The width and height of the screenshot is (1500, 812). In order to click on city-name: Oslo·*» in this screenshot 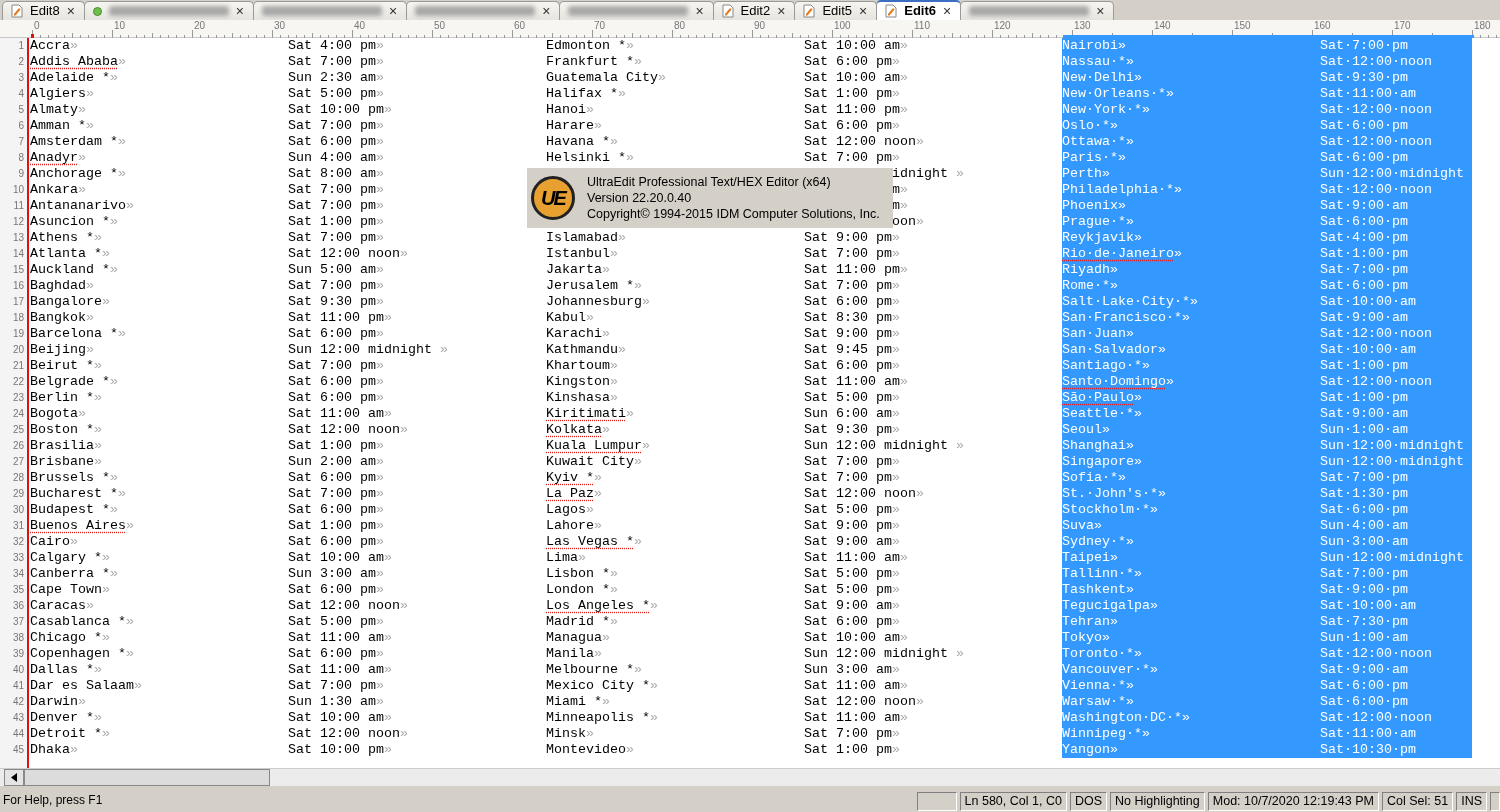, I will do `click(1090, 125)`.